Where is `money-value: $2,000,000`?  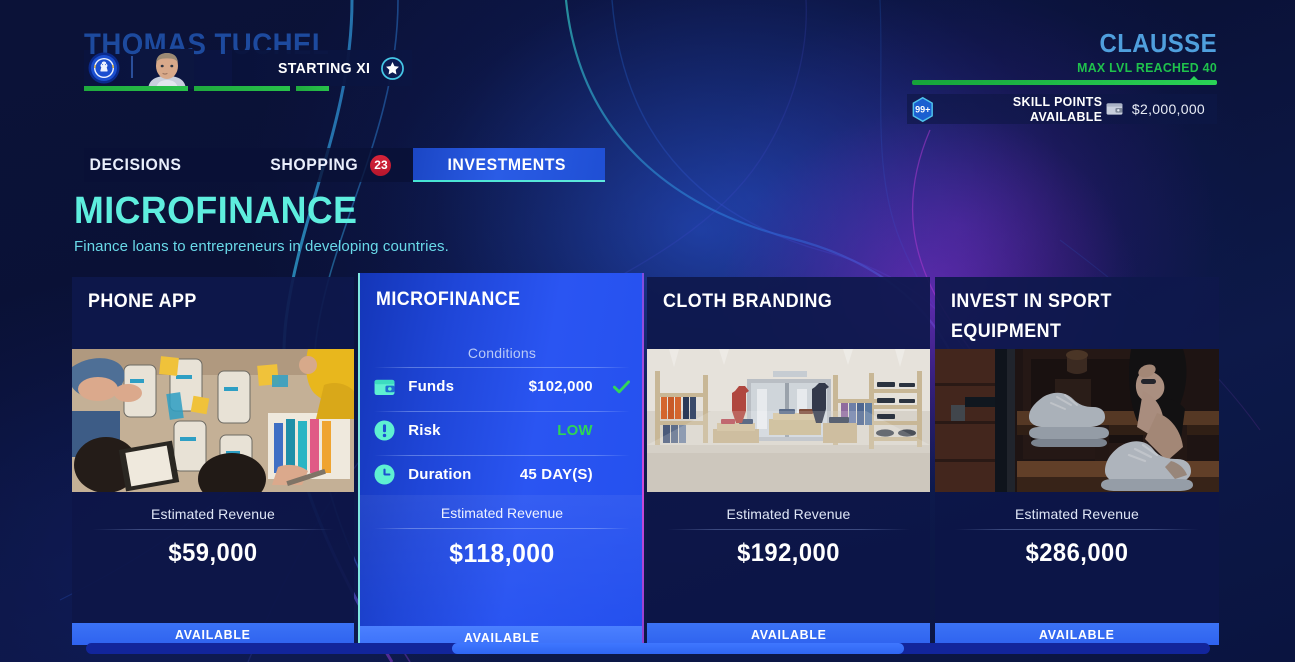 money-value: $2,000,000 is located at coordinates (1168, 109).